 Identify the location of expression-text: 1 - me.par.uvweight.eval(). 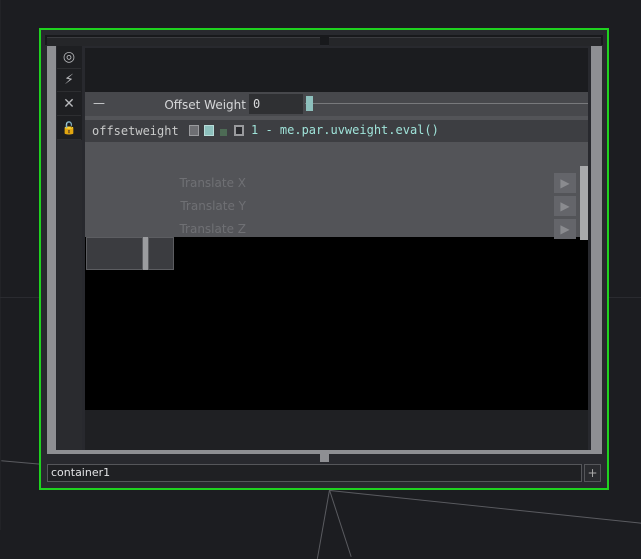
(345, 130).